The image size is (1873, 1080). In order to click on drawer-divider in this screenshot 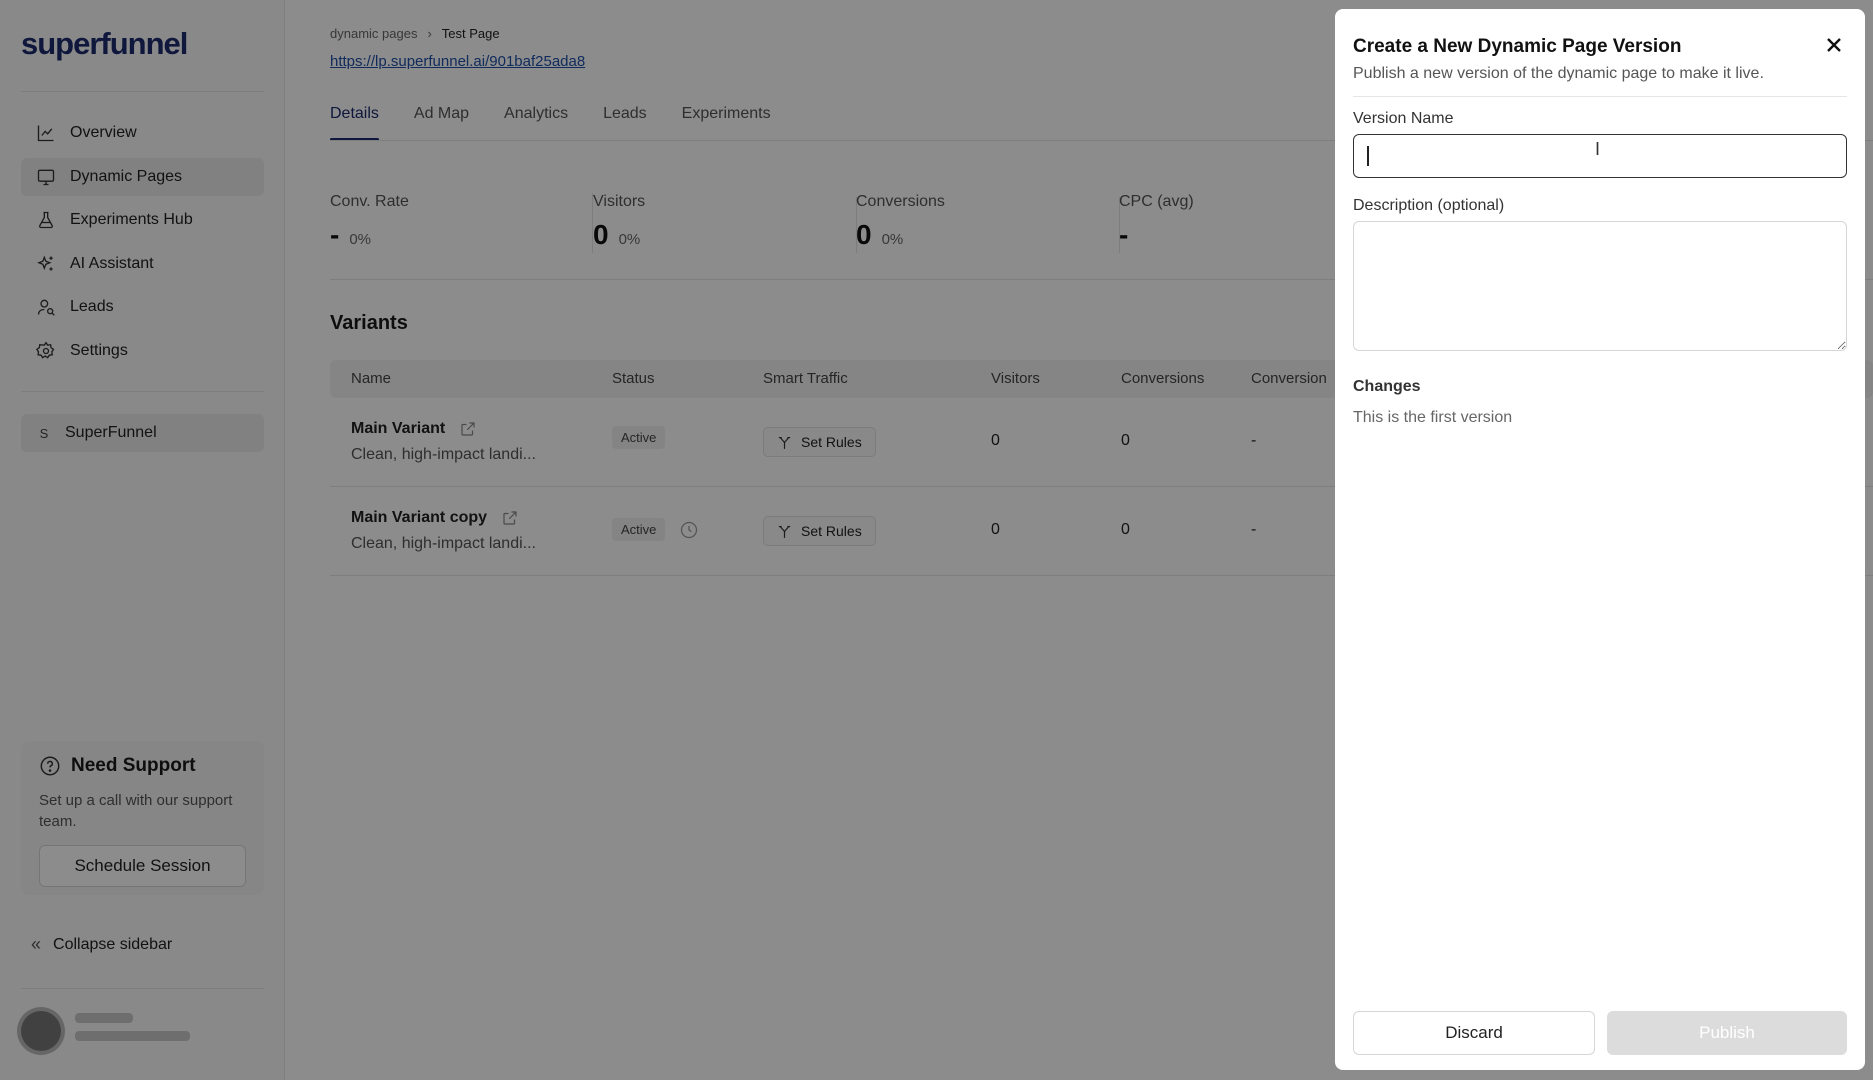, I will do `click(1600, 96)`.